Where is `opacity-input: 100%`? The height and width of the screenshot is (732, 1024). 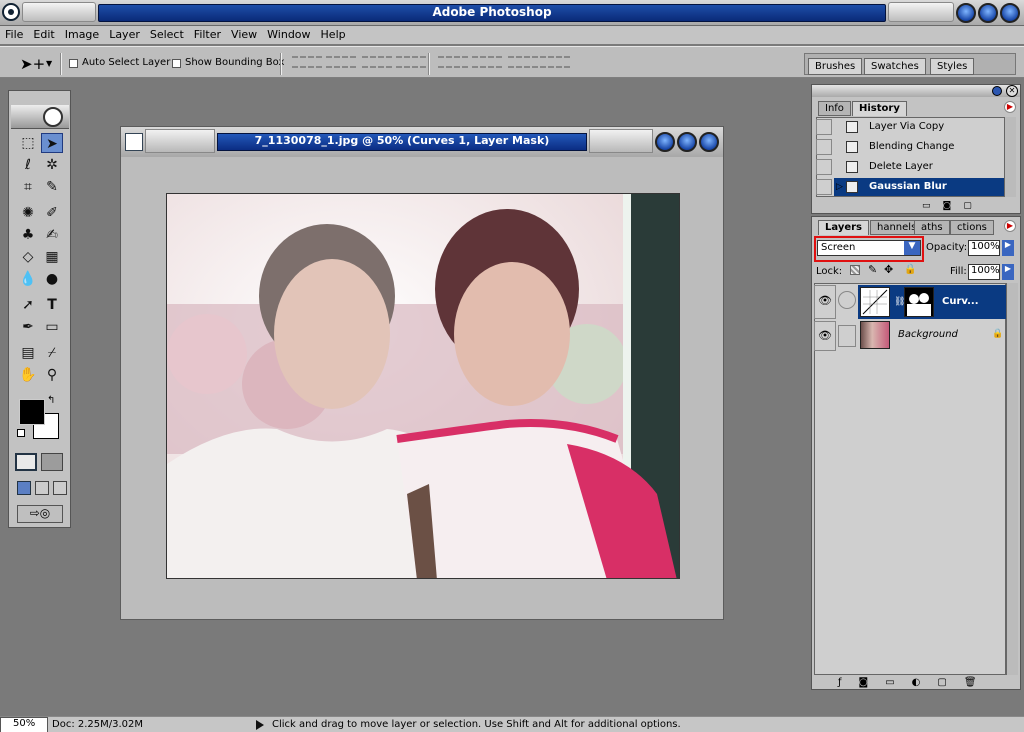 opacity-input: 100% is located at coordinates (984, 248).